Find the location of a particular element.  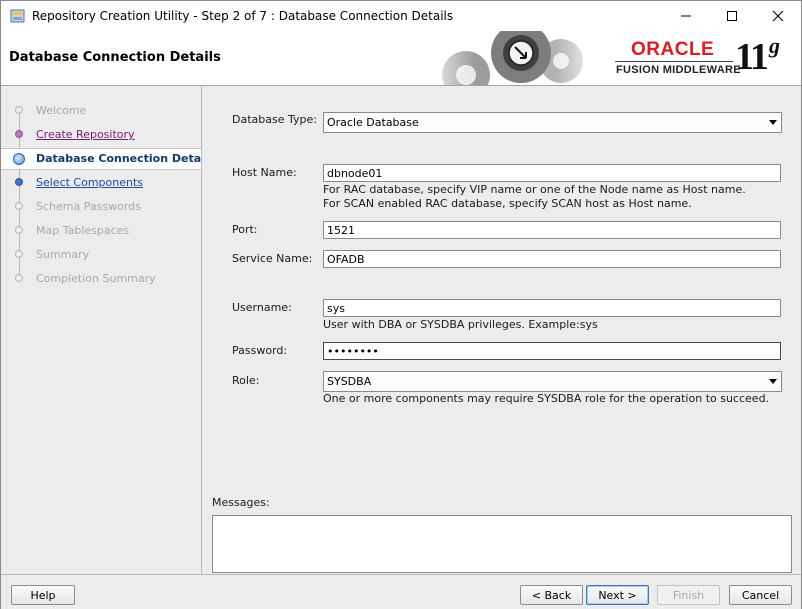

help-button: Help is located at coordinates (43, 595).